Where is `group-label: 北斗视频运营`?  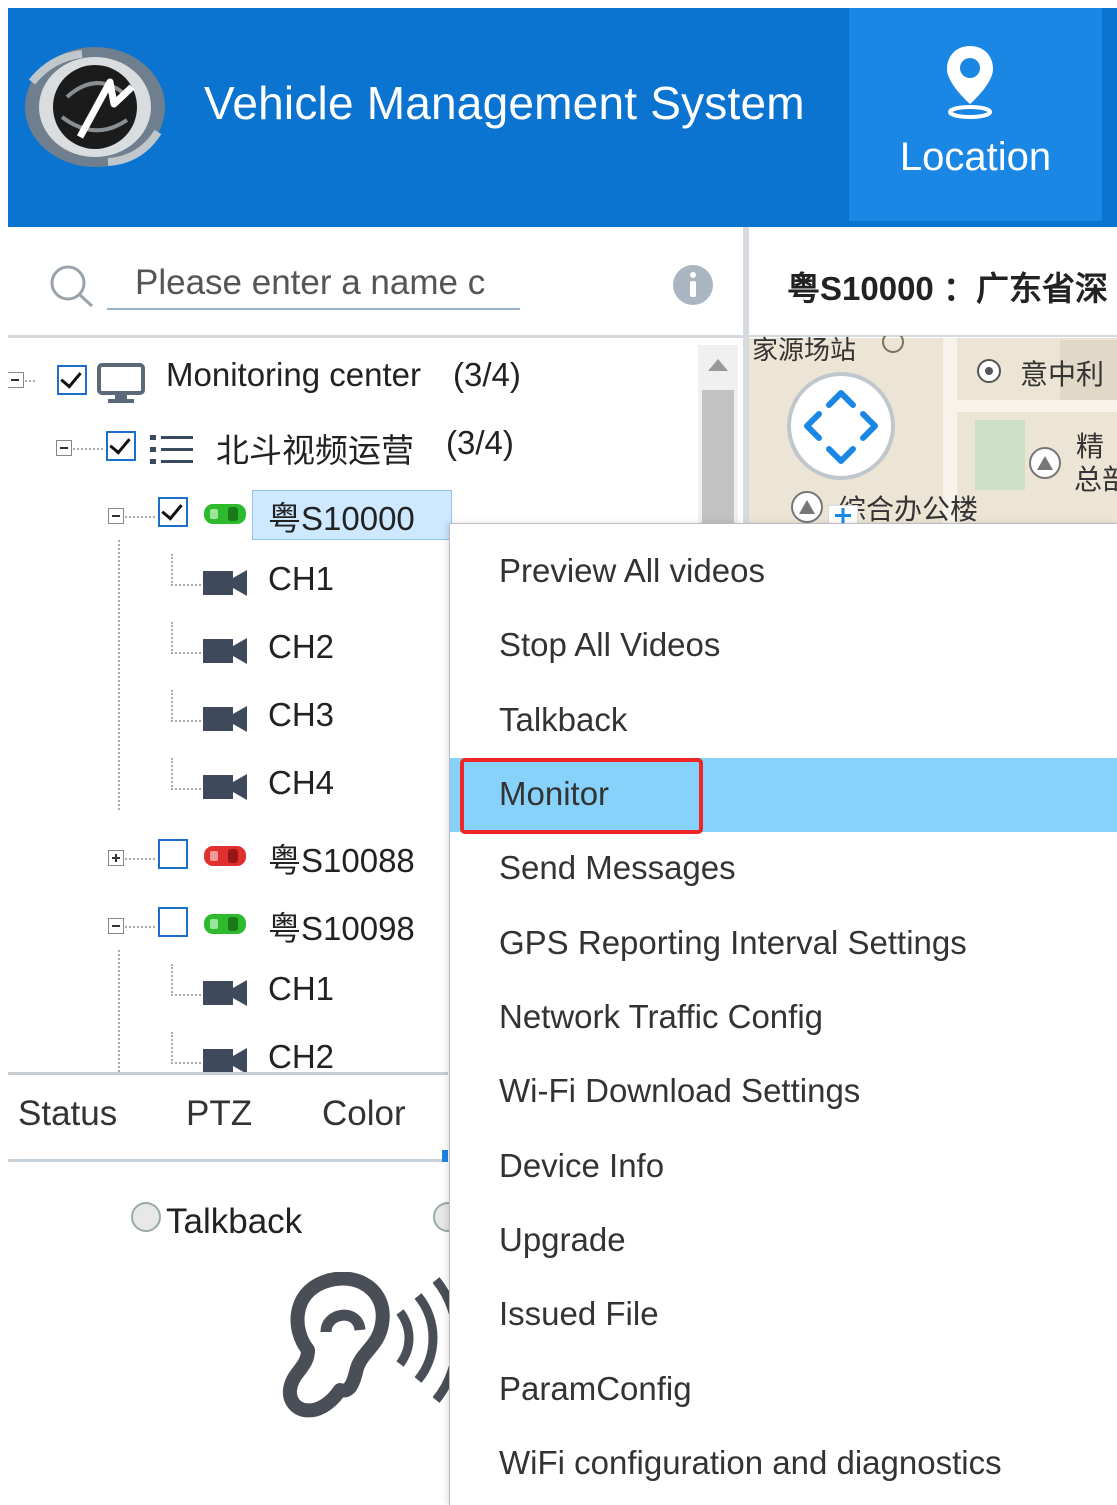
group-label: 北斗视频运营 is located at coordinates (315, 450).